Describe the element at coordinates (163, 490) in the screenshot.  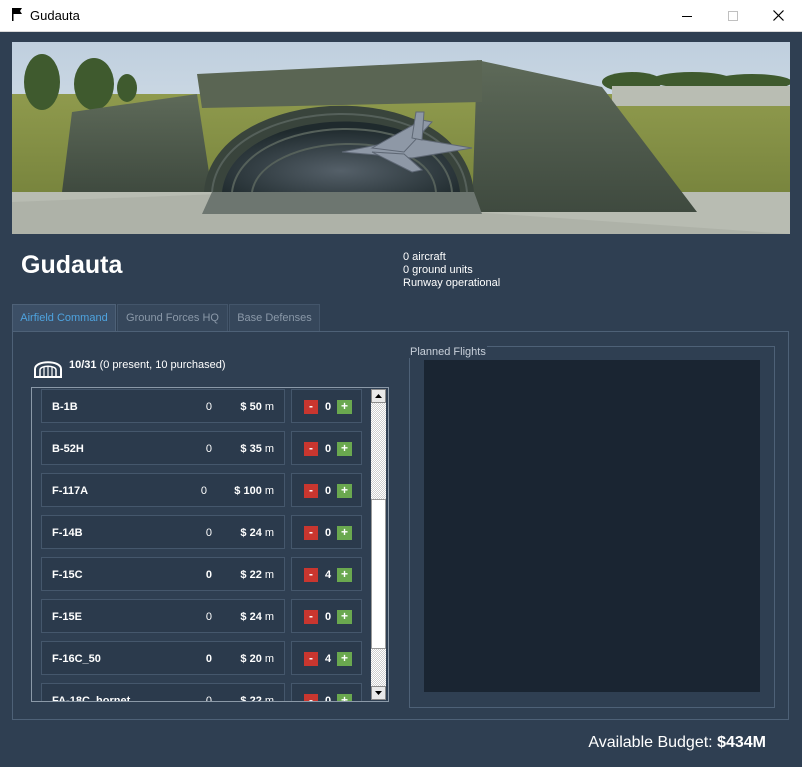
I see `aircraft-info: F-117A 0 $ 100 m` at that location.